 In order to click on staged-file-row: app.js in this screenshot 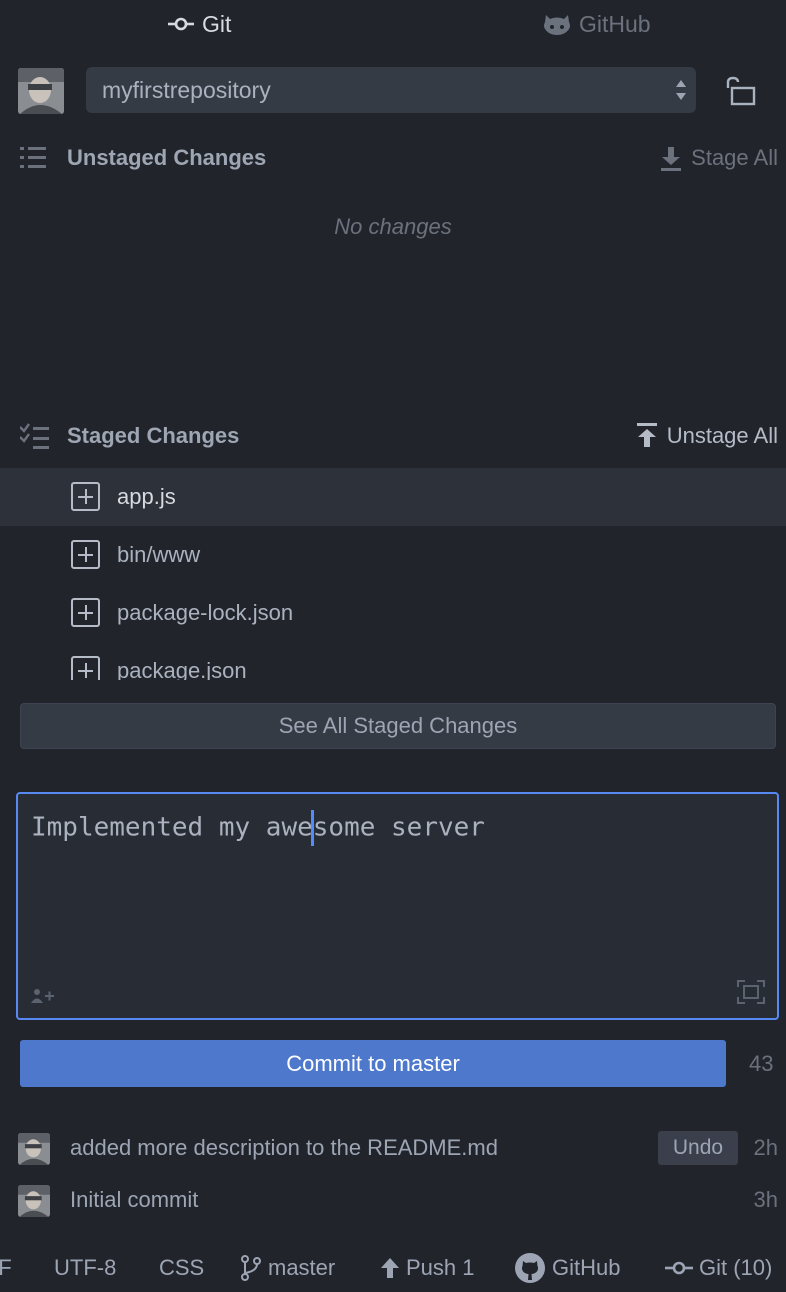, I will do `click(393, 497)`.